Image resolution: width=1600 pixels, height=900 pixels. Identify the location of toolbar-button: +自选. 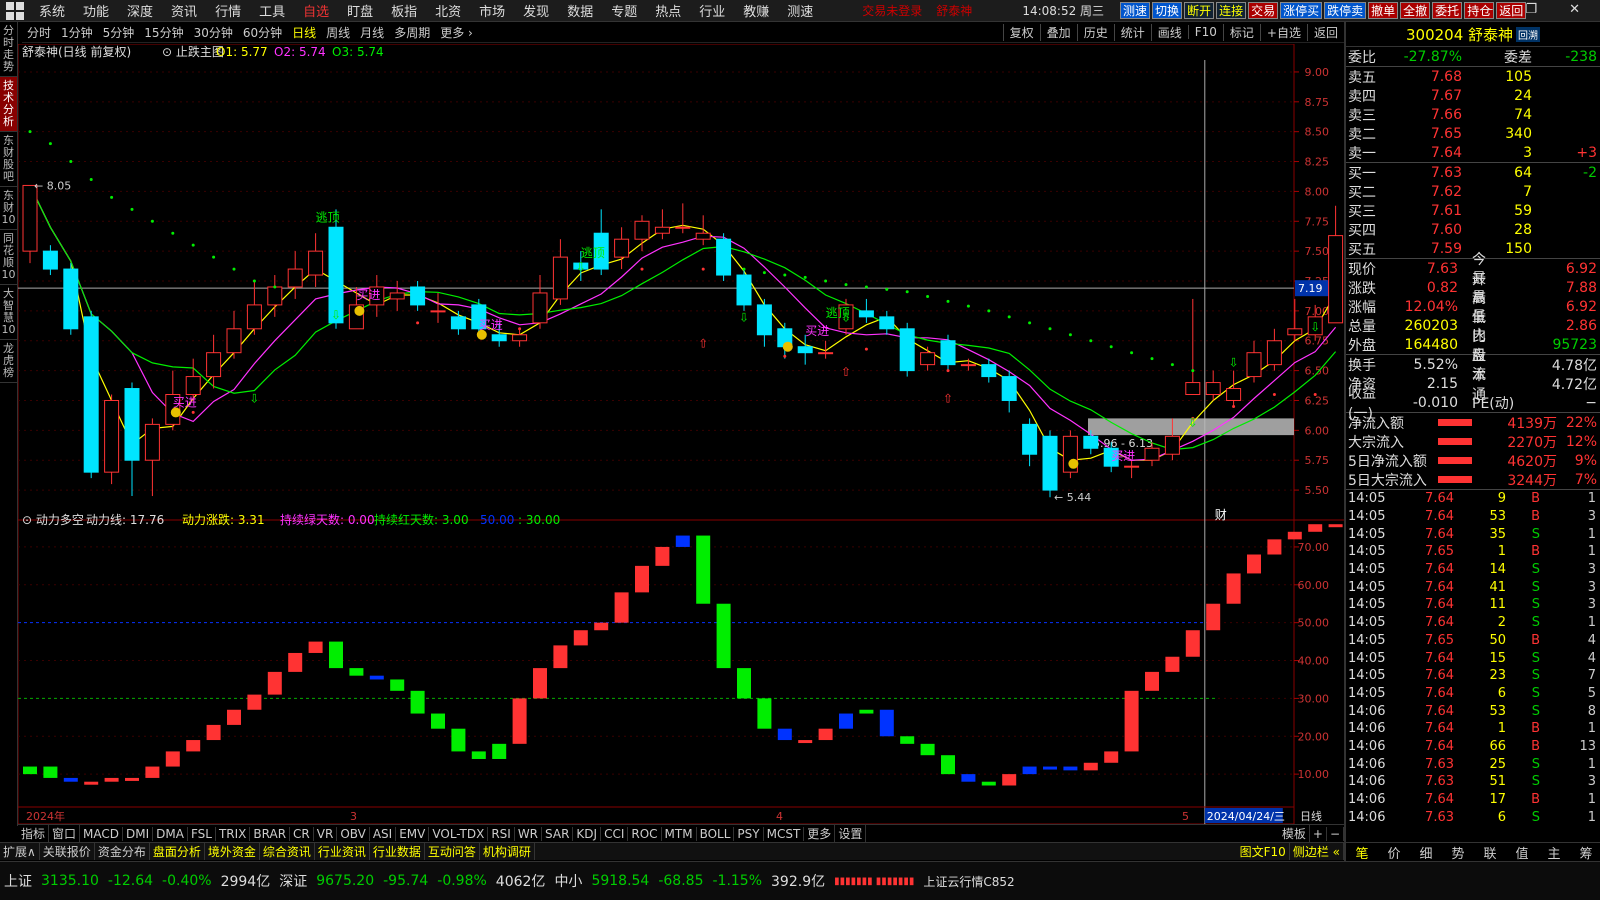
(1283, 32).